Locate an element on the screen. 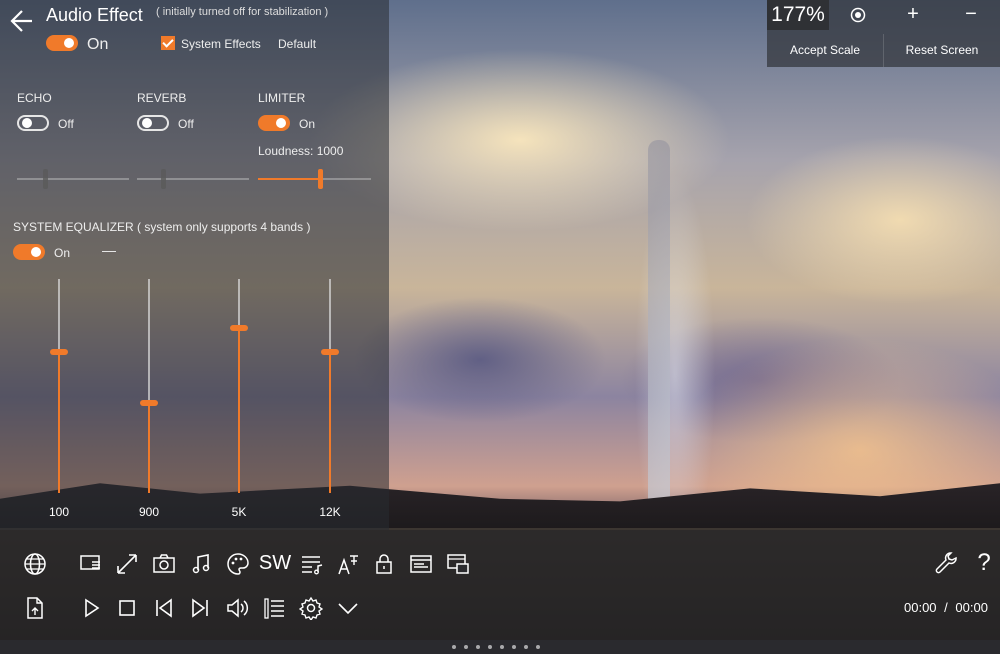 This screenshot has height=654, width=1000. accept-scale-button: Accept Scale is located at coordinates (825, 50).